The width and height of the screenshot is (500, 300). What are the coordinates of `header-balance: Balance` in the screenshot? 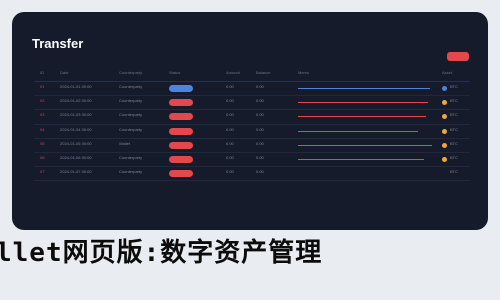 It's located at (263, 72).